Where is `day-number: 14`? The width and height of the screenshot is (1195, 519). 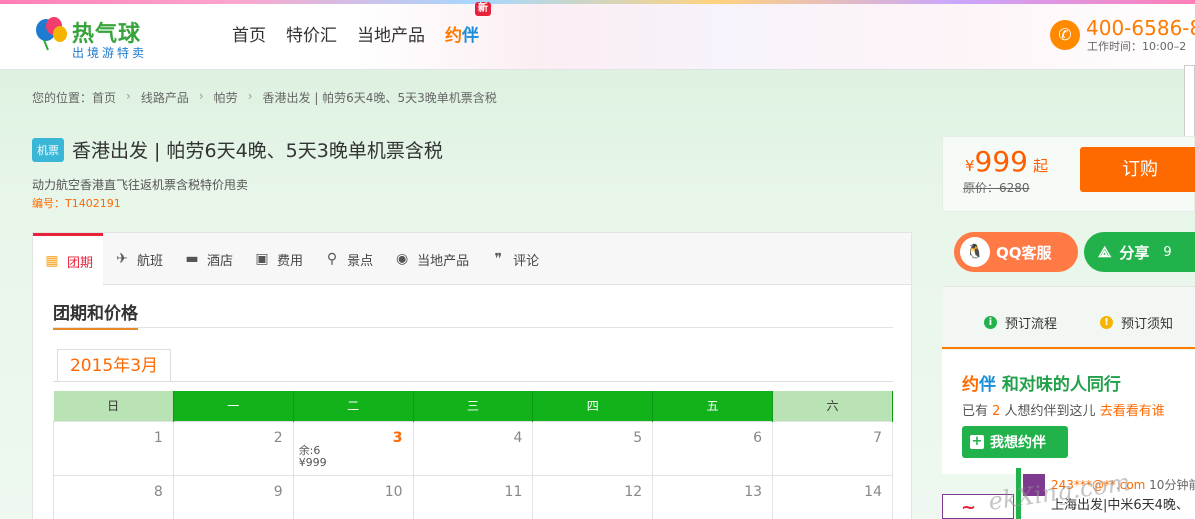 day-number: 14 is located at coordinates (873, 491).